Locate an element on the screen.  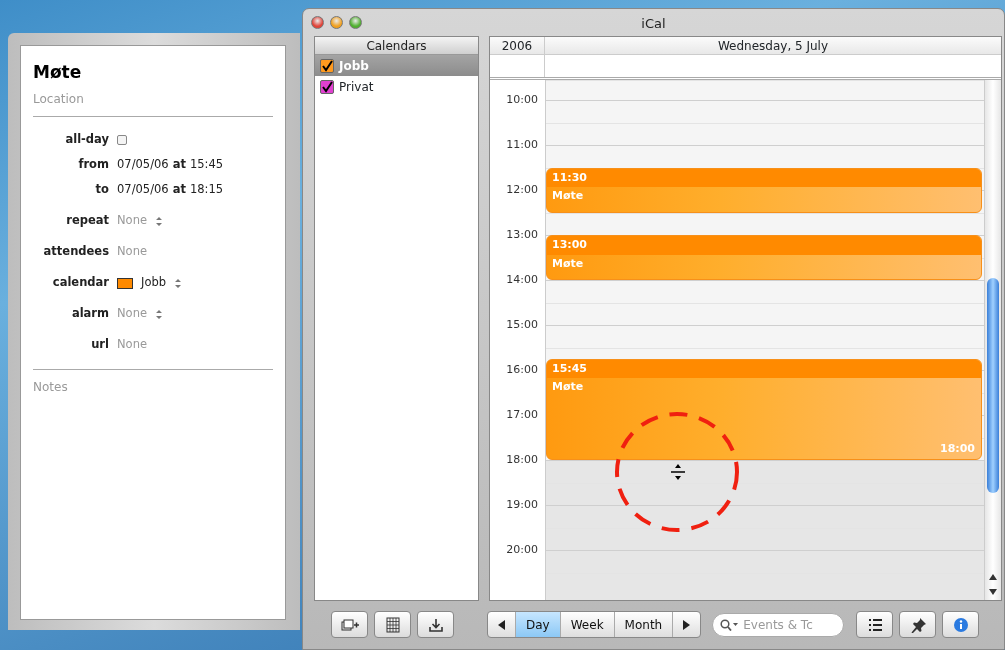
grid-icon is located at coordinates (392, 624).